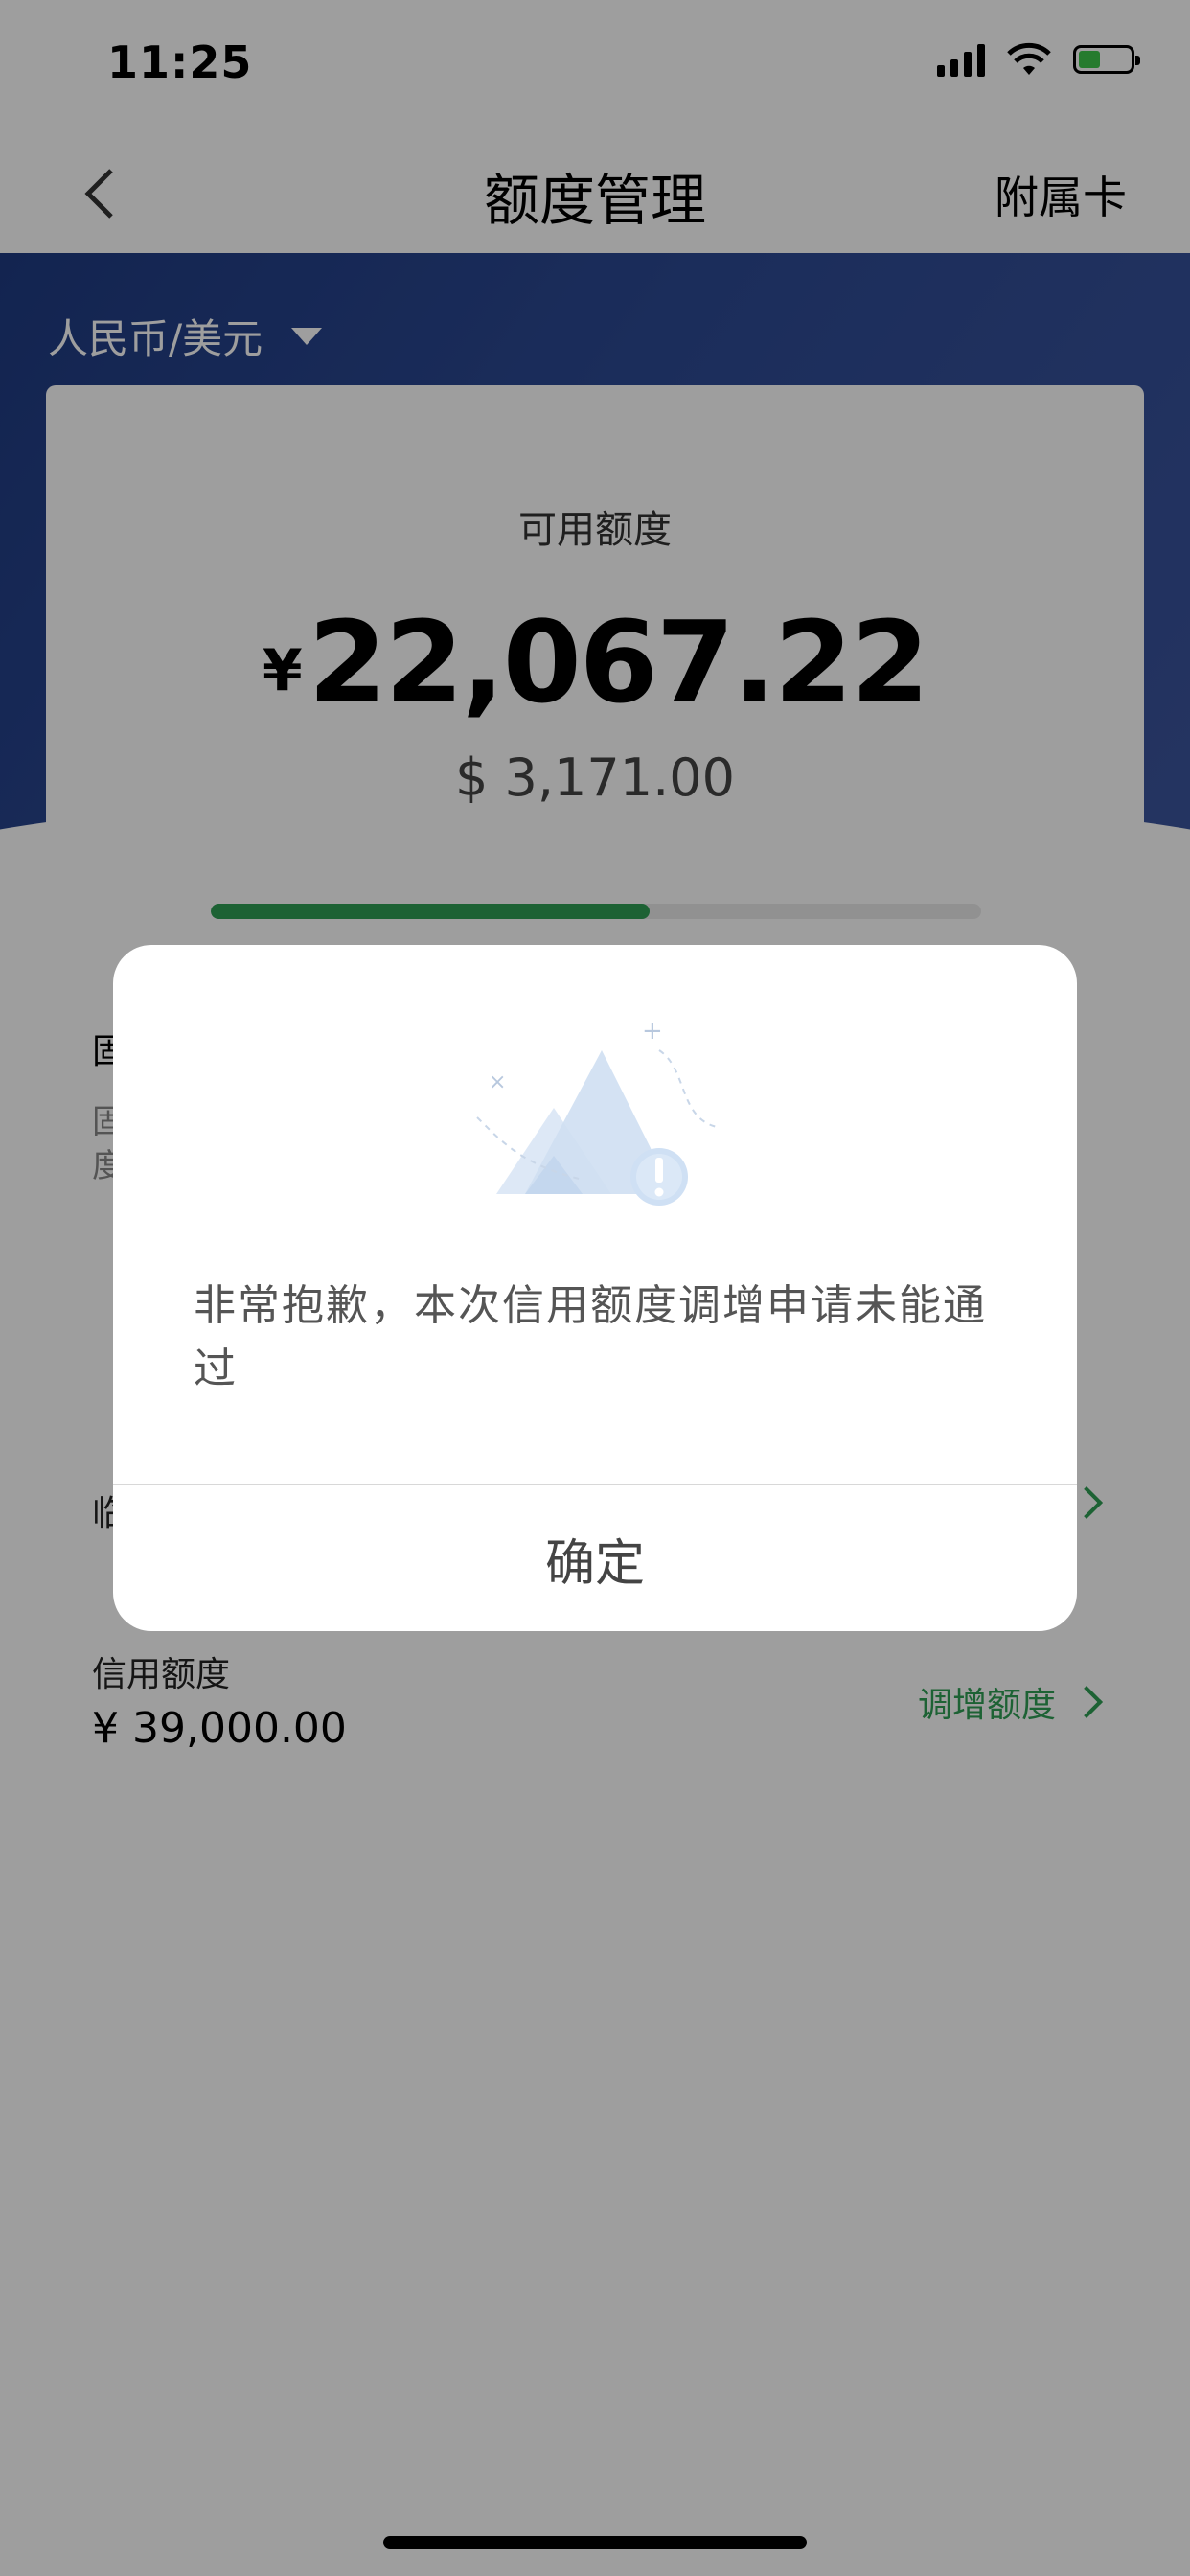 This screenshot has width=1190, height=2576. What do you see at coordinates (597, 1111) in the screenshot?
I see `warning-mountain-illustration-icon: × +` at bounding box center [597, 1111].